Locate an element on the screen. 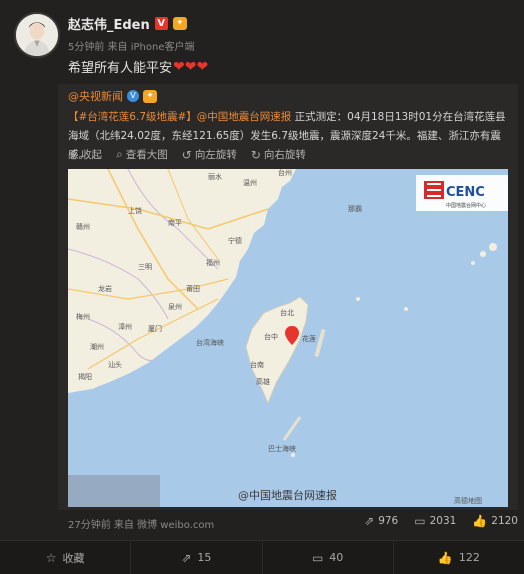 The image size is (524, 574). map-label: 宁德 is located at coordinates (235, 240).